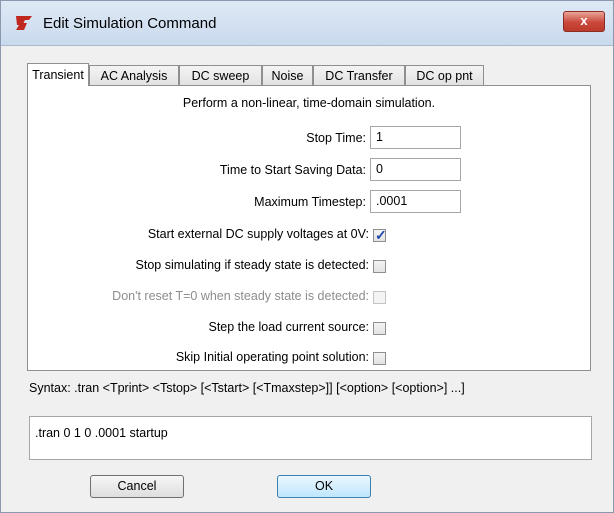 Image resolution: width=614 pixels, height=513 pixels. I want to click on skip-op-checkbox, so click(379, 358).